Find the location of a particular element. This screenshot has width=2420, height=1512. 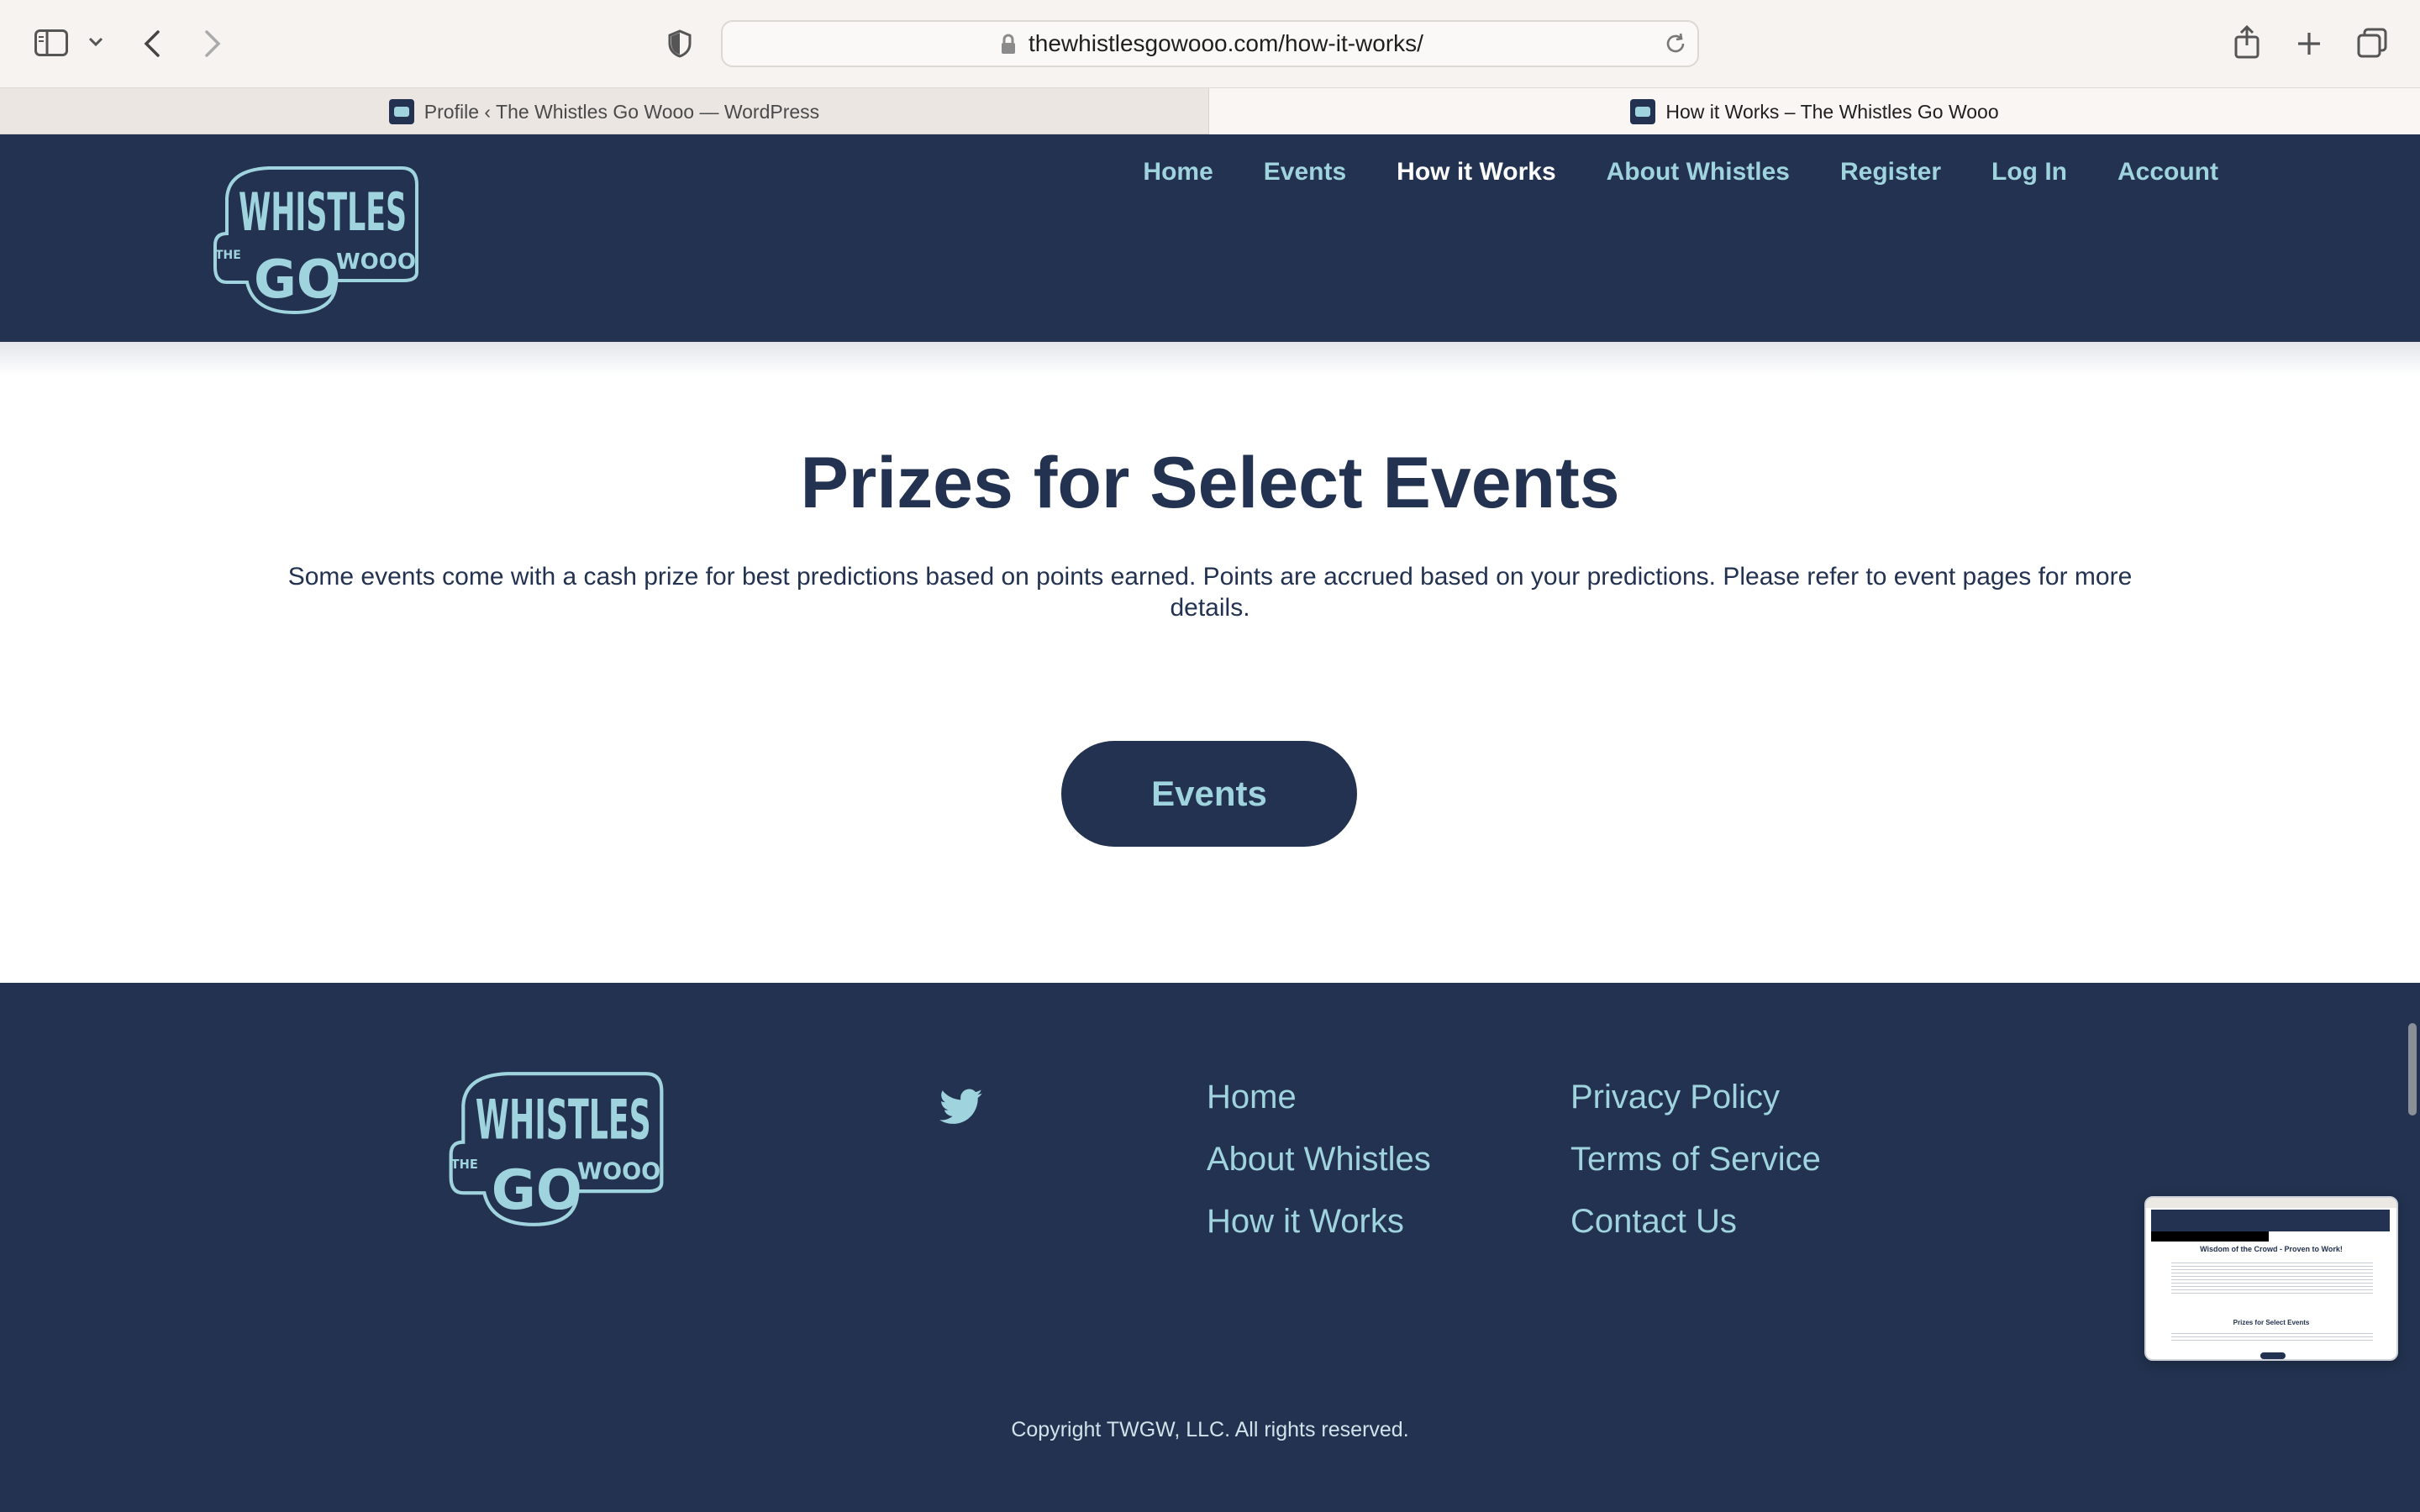

nav-account: Account is located at coordinates (2168, 172).